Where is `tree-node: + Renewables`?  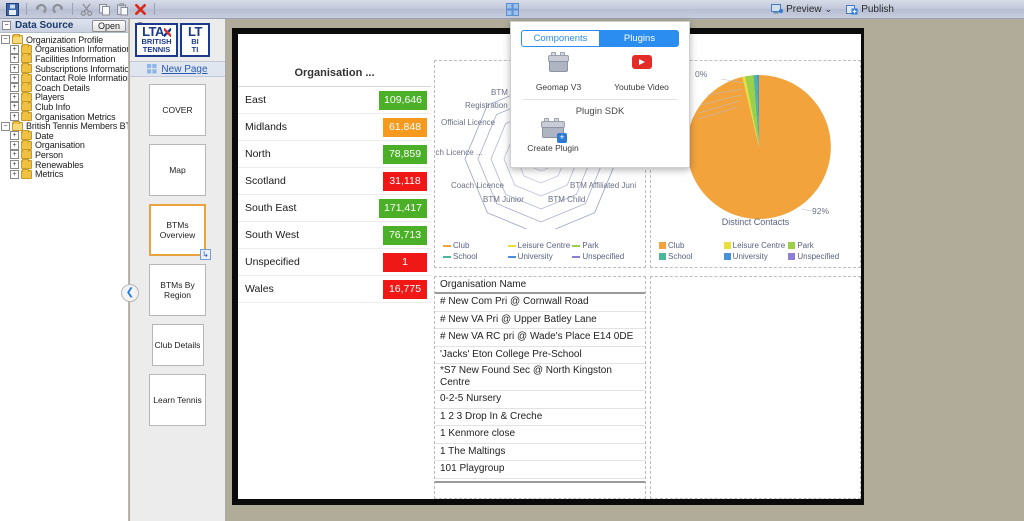
tree-node: + Renewables is located at coordinates (64, 164).